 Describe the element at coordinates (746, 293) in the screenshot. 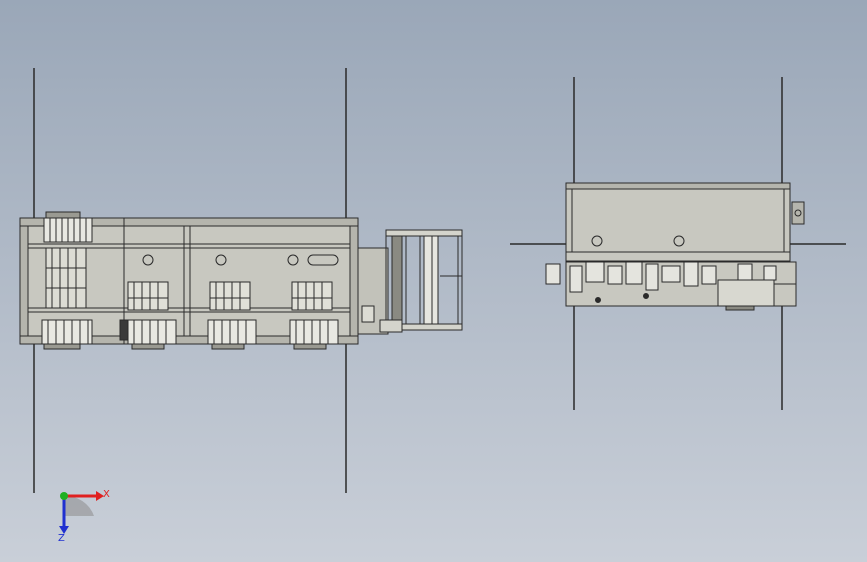

I see `motor-box` at that location.